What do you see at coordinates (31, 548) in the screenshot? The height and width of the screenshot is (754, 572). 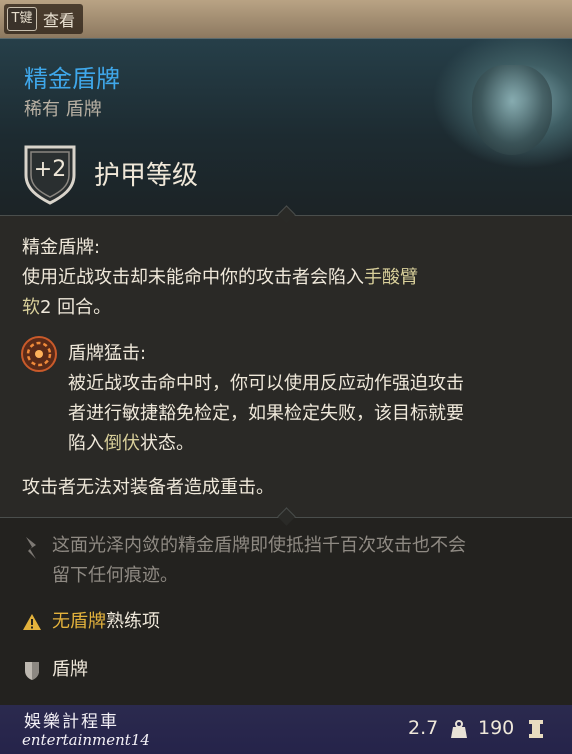 I see `quill-icon` at bounding box center [31, 548].